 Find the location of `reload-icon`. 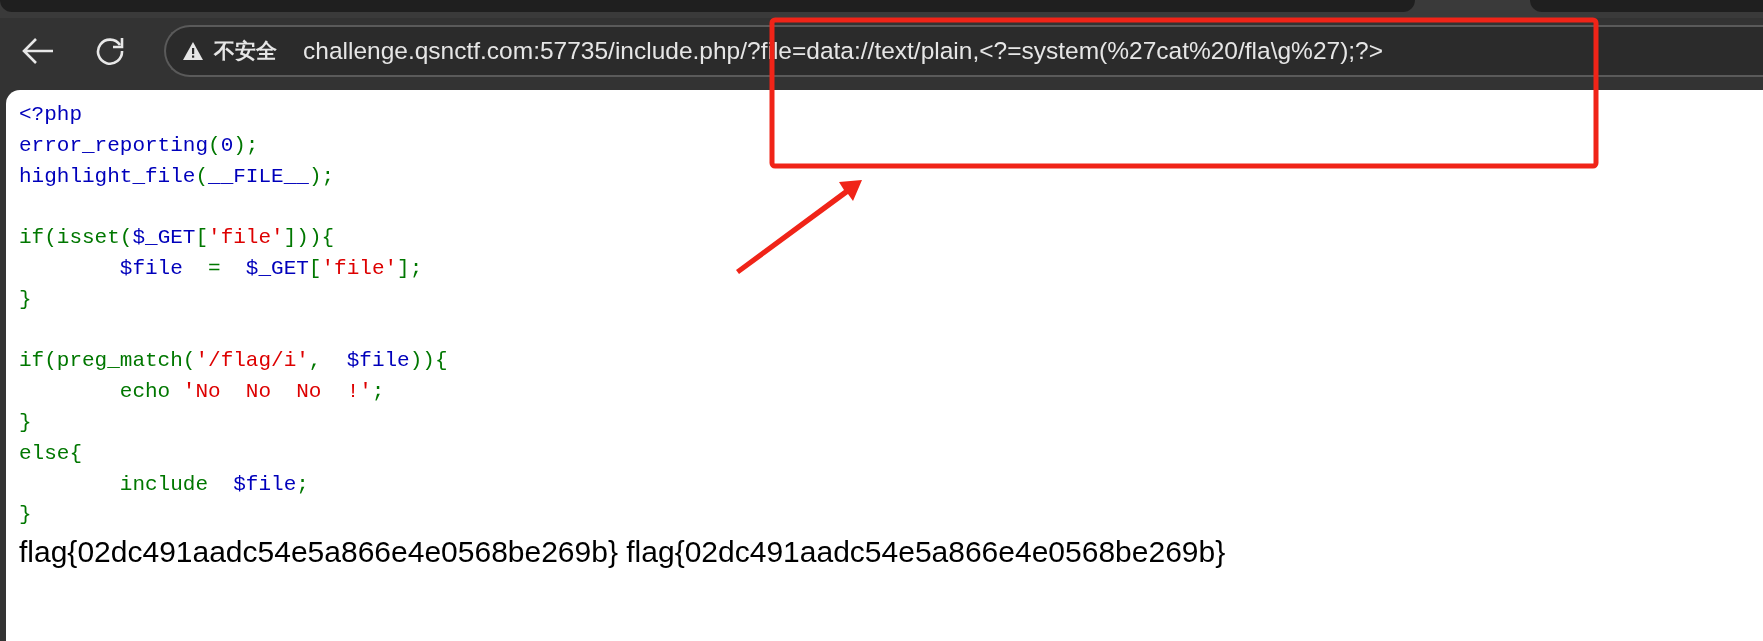

reload-icon is located at coordinates (110, 51).